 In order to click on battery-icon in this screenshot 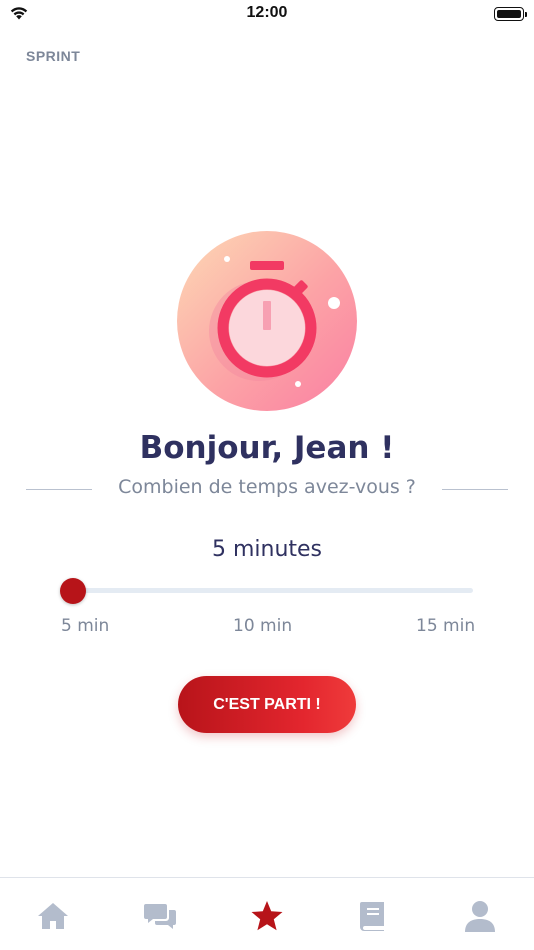, I will do `click(510, 14)`.